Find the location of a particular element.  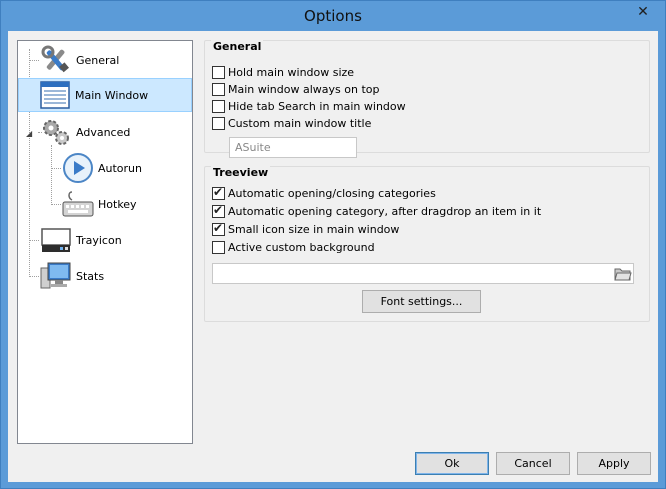

folder-open-icon is located at coordinates (623, 273).